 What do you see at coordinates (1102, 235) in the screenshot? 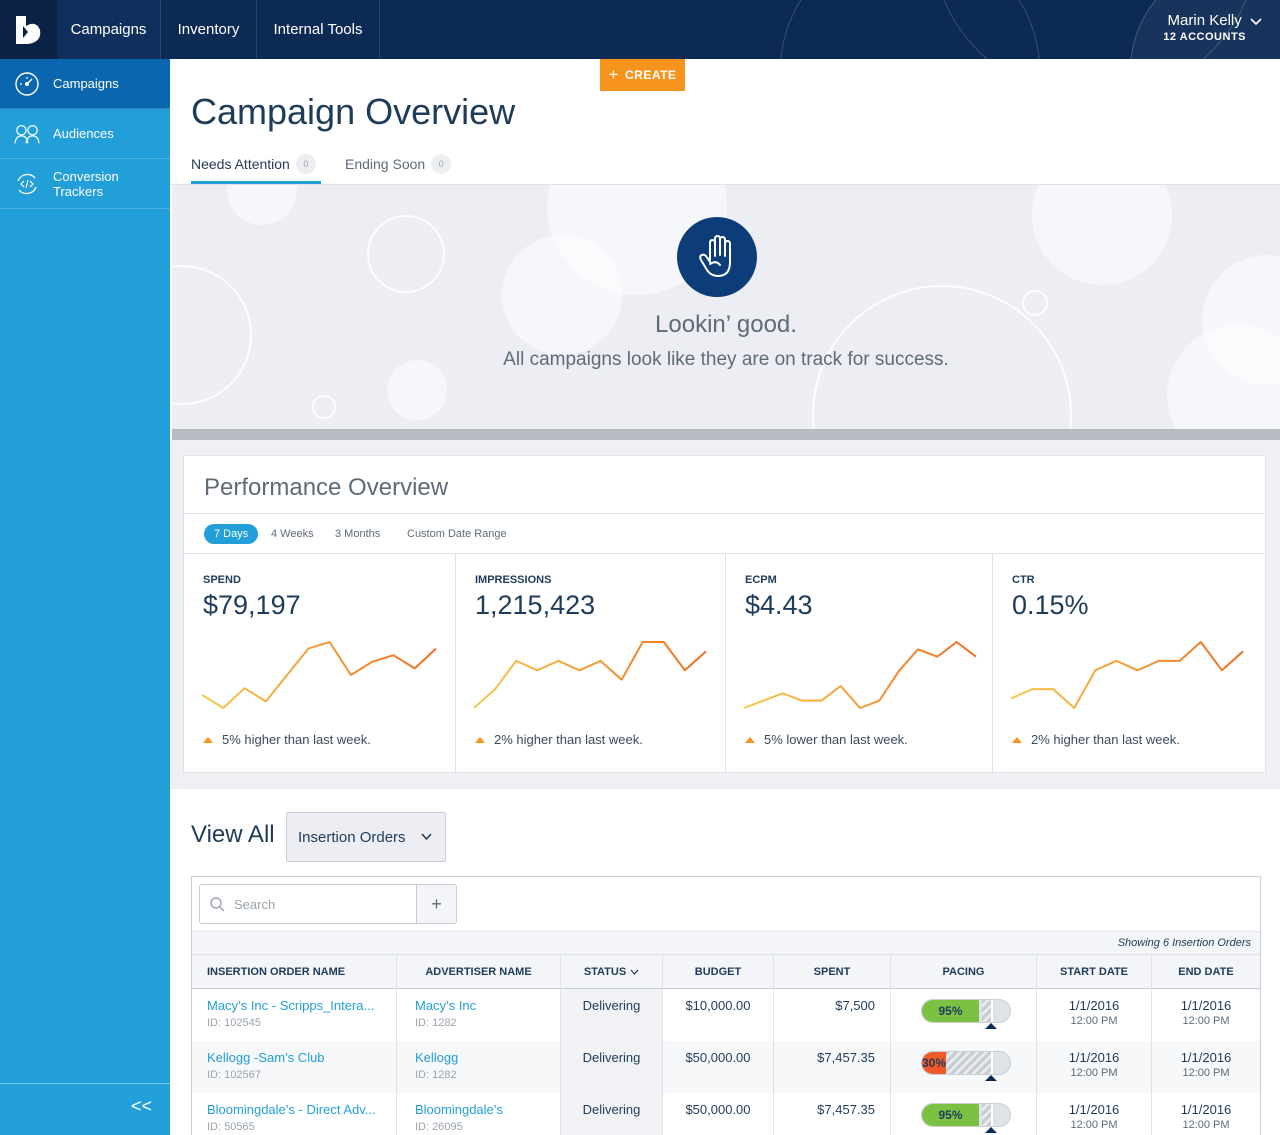
I see `decor-bubble` at bounding box center [1102, 235].